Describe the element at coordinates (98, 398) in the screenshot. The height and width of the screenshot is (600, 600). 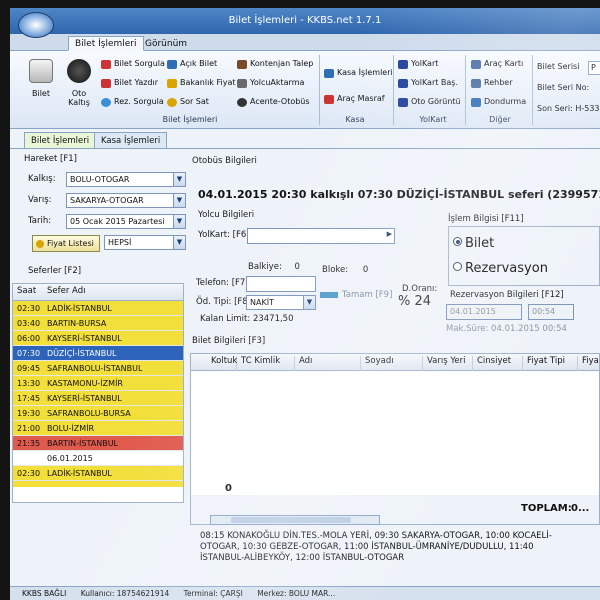
I see `trip-row: 17:45 KAYSERİ-İSTANBUL` at that location.